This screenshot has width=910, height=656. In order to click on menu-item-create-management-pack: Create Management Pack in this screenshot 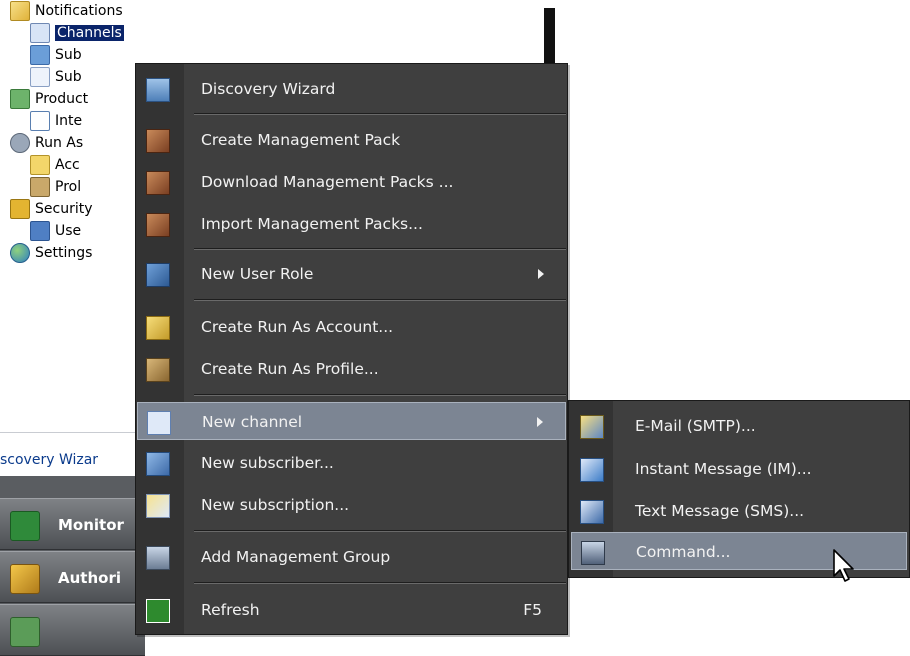, I will do `click(351, 140)`.